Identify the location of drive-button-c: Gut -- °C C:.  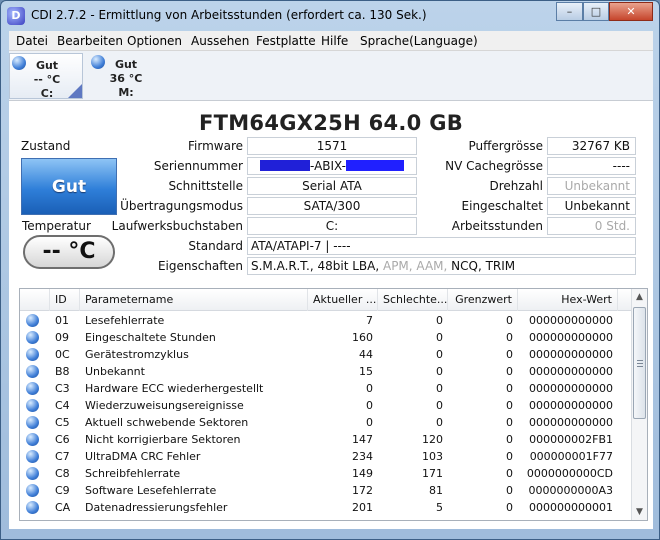
(46, 76).